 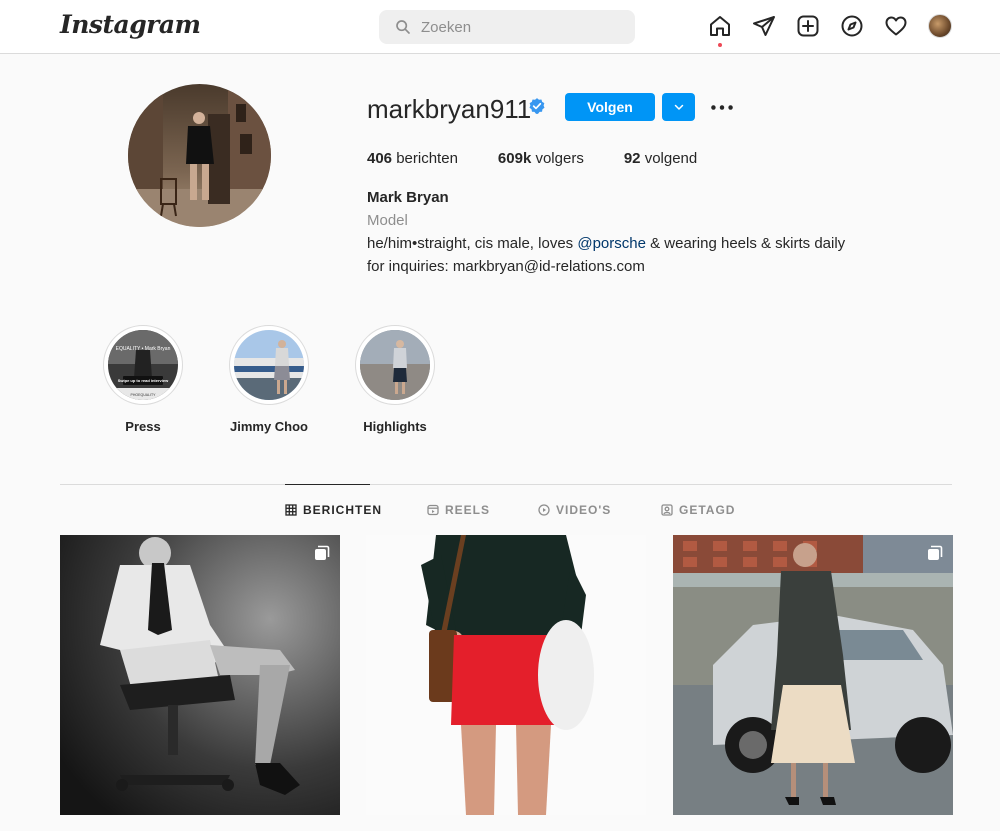 What do you see at coordinates (745, 243) in the screenshot?
I see `bio-text: & wearing heels & skirts daily` at bounding box center [745, 243].